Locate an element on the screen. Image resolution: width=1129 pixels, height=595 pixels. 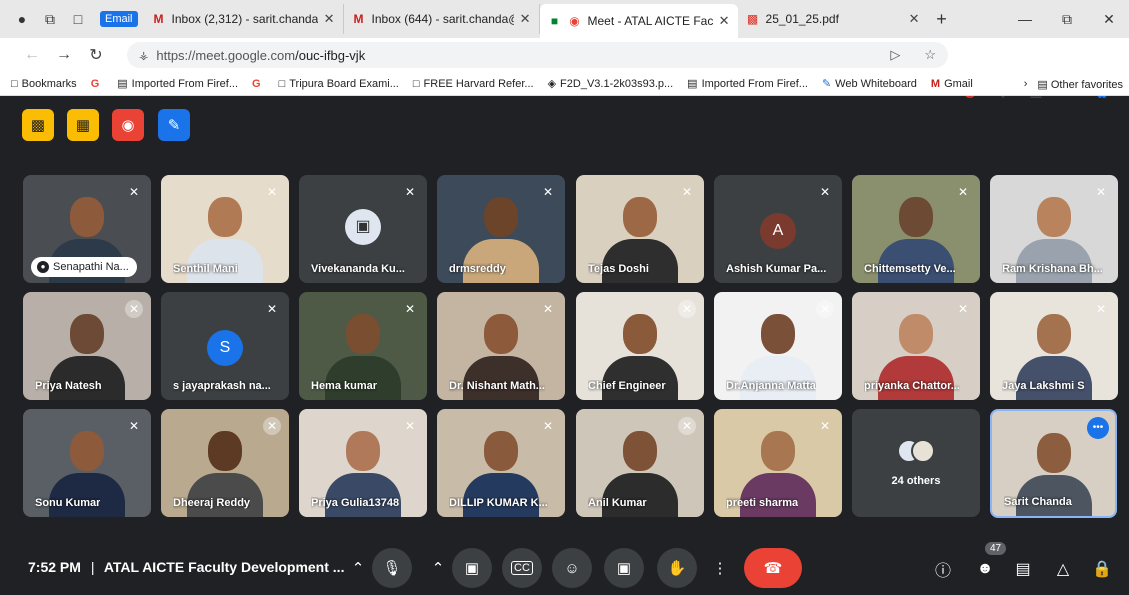
mic-muted-icon: ✕ is located at coordinates (687, 192).